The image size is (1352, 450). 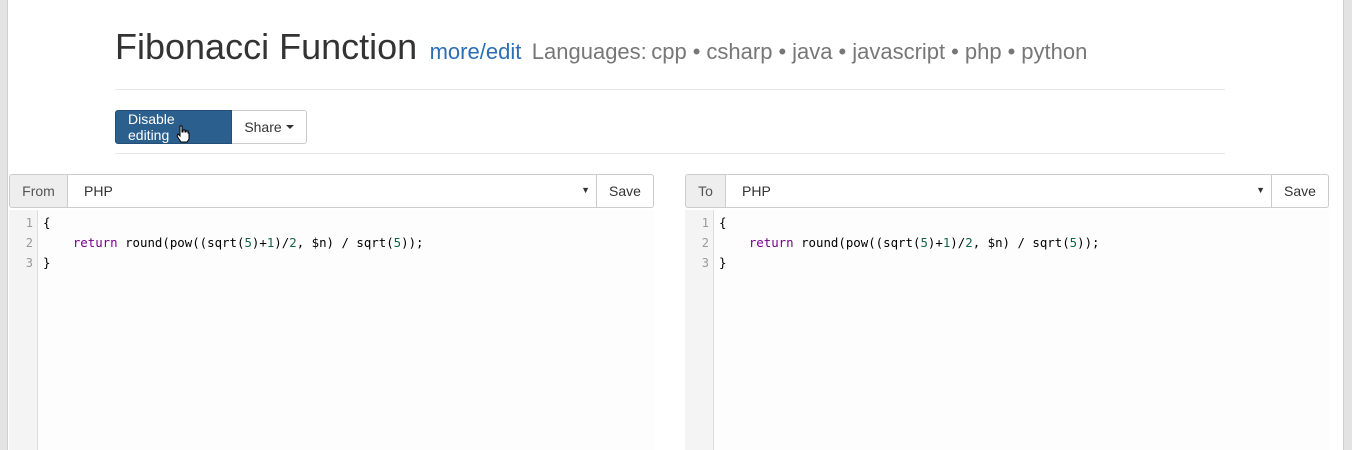 I want to click on source-language-select: PHP ▼, so click(x=332, y=191).